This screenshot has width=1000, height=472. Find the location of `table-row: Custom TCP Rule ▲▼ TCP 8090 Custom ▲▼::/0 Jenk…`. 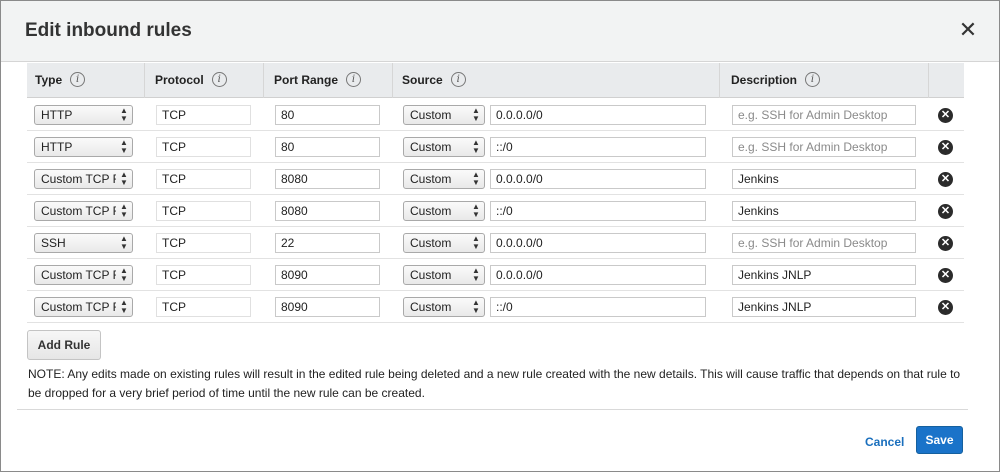

table-row: Custom TCP Rule ▲▼ TCP 8090 Custom ▲▼::/0 Jenk… is located at coordinates (495, 307).